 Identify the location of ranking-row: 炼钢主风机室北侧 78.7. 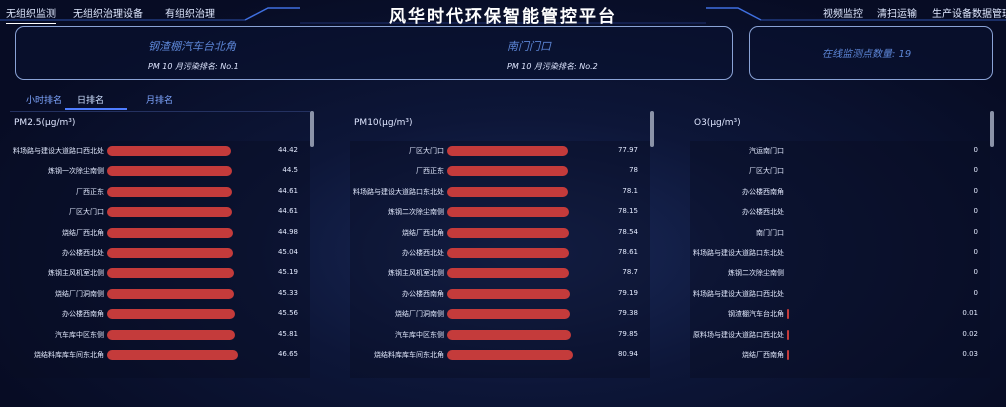
(500, 273).